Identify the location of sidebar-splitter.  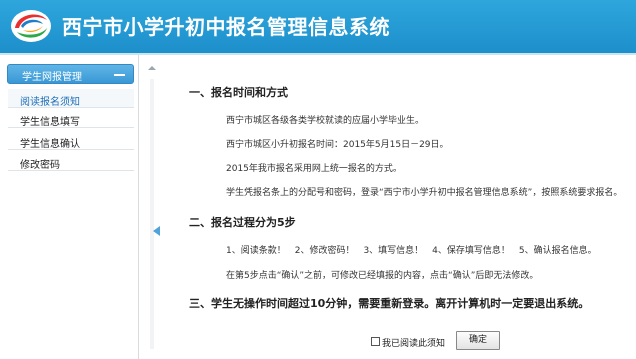
(150, 207).